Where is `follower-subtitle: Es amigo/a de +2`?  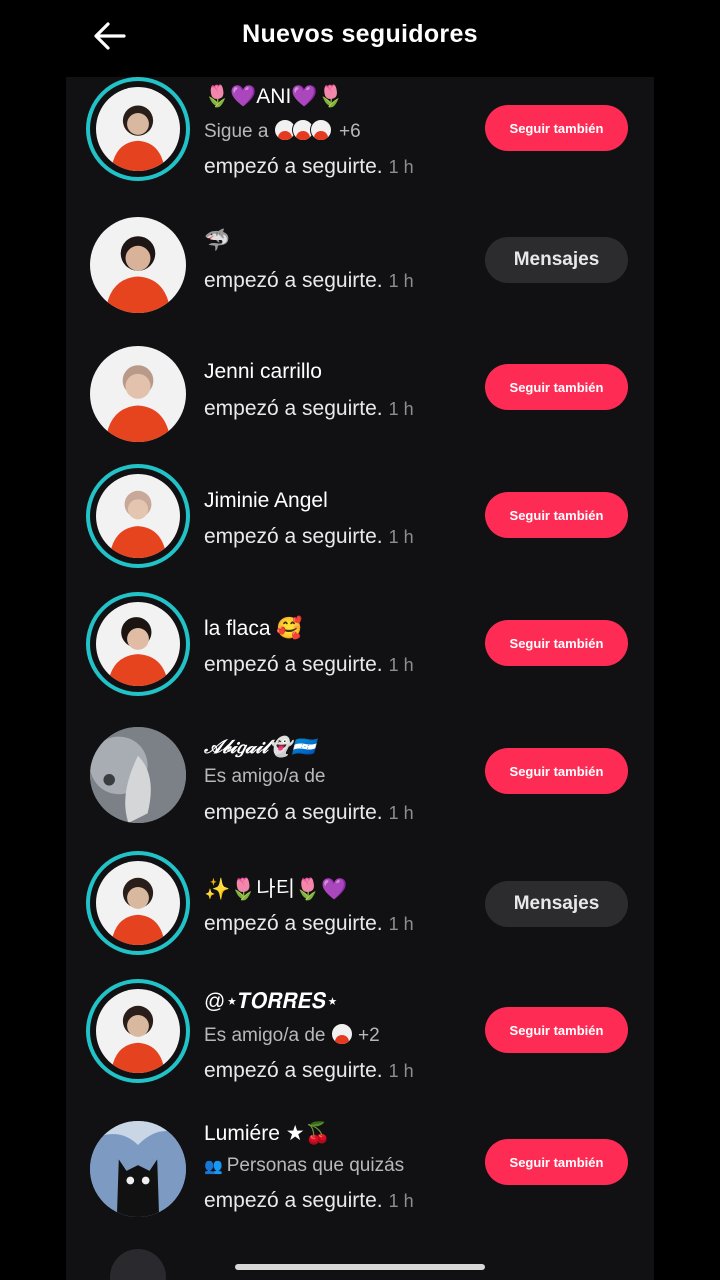 follower-subtitle: Es amigo/a de +2 is located at coordinates (292, 1035).